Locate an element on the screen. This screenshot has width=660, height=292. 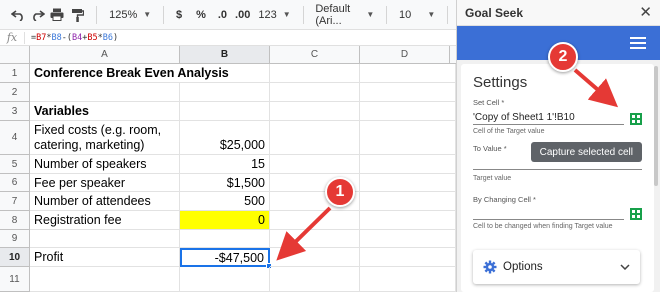
column-header-b: B is located at coordinates (225, 55).